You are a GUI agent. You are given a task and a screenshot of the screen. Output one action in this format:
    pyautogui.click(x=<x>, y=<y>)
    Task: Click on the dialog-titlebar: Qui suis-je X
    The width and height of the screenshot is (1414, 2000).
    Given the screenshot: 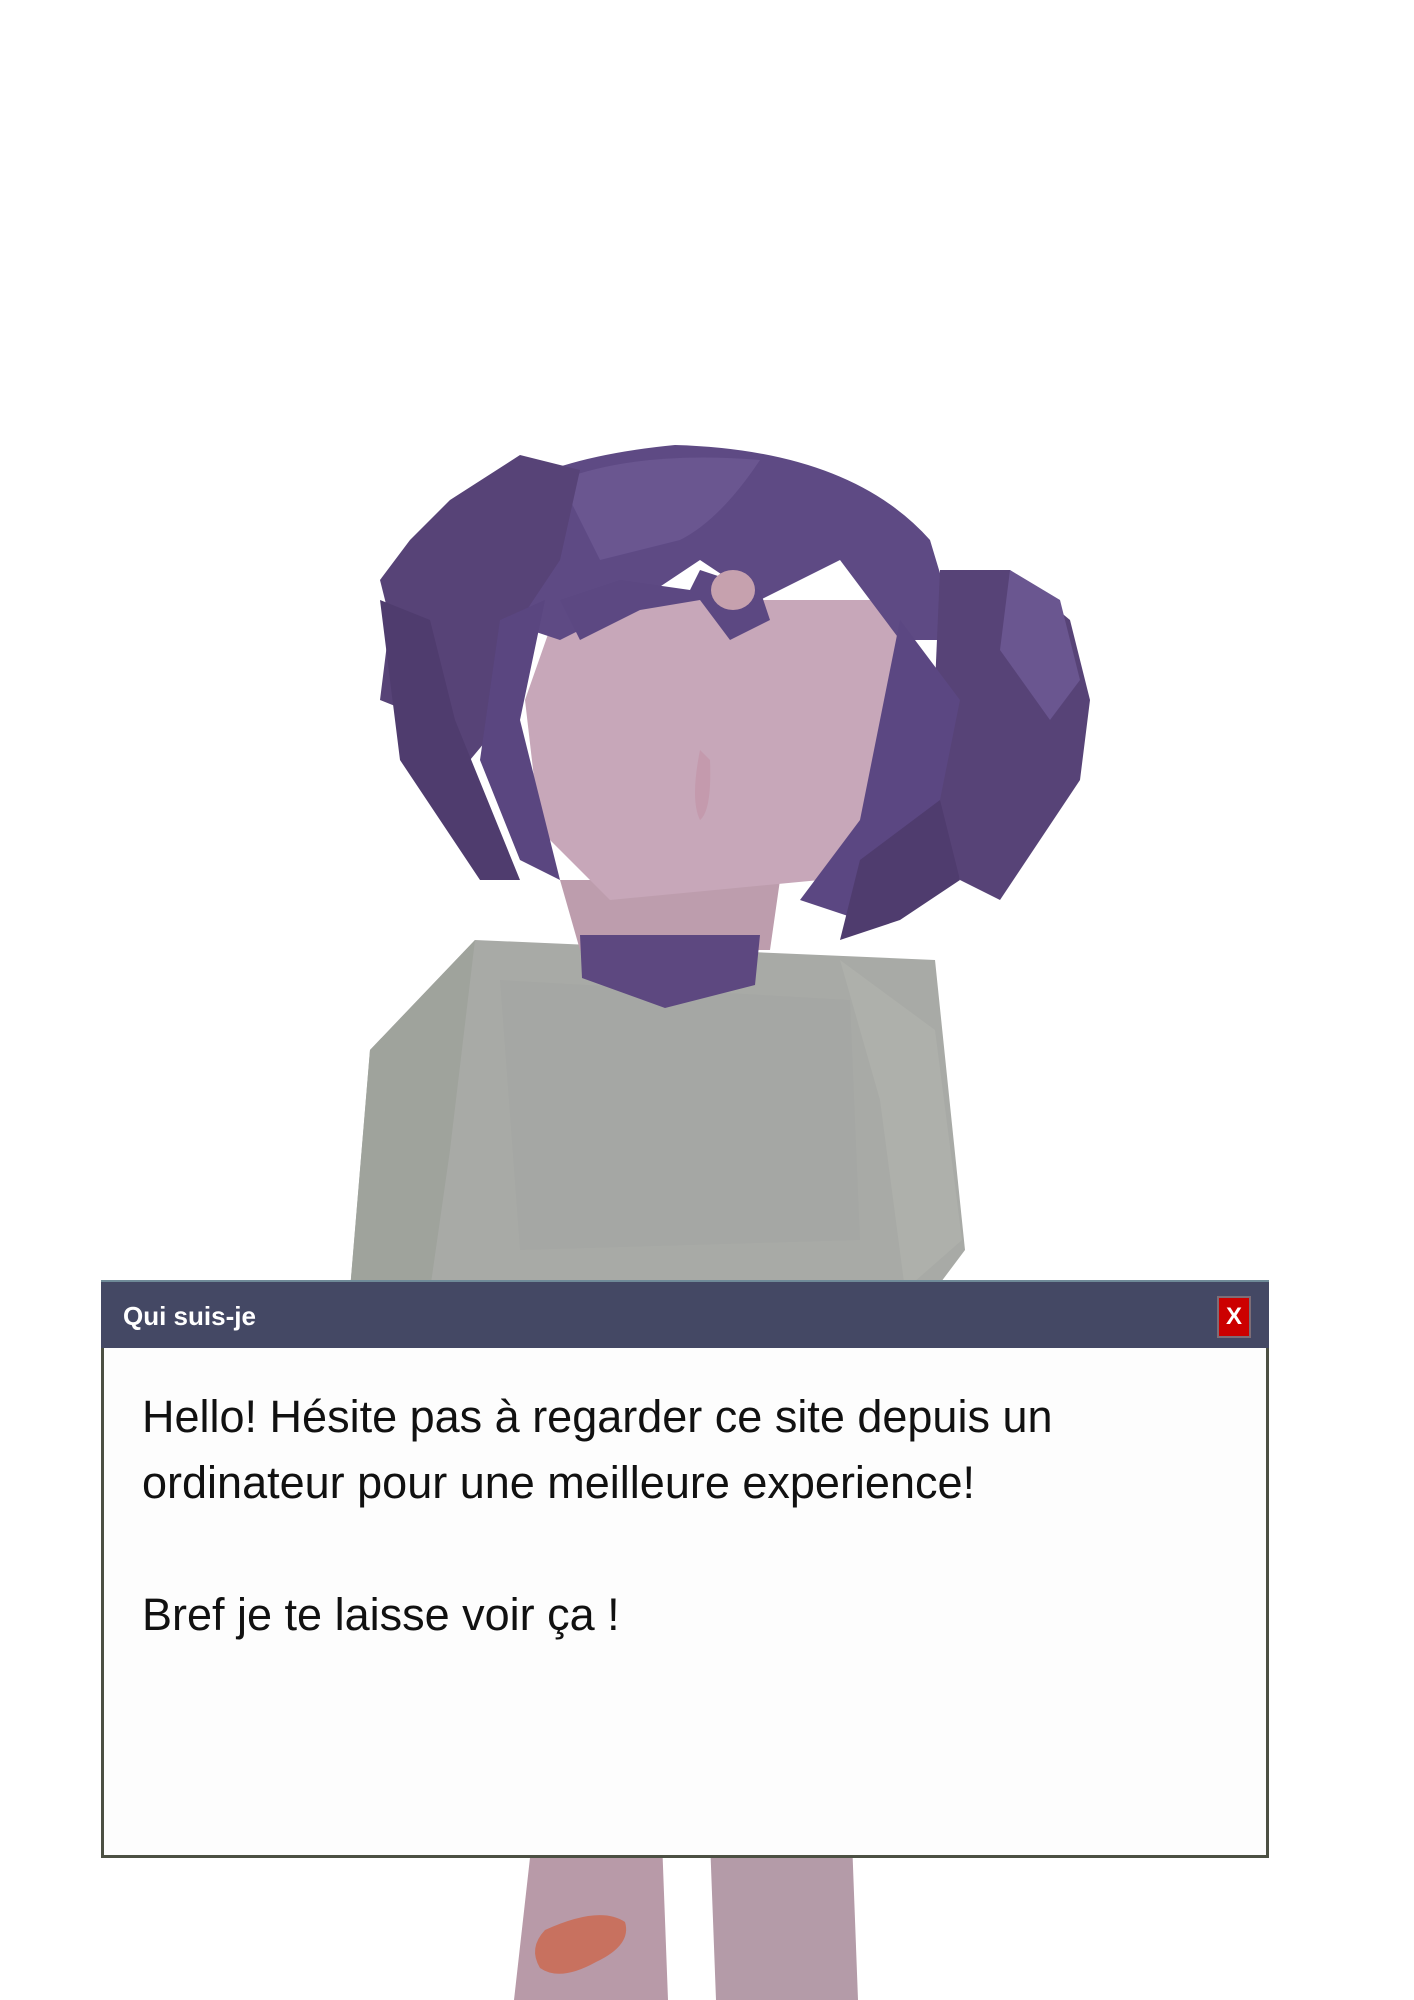 What is the action you would take?
    pyautogui.click(x=685, y=1314)
    